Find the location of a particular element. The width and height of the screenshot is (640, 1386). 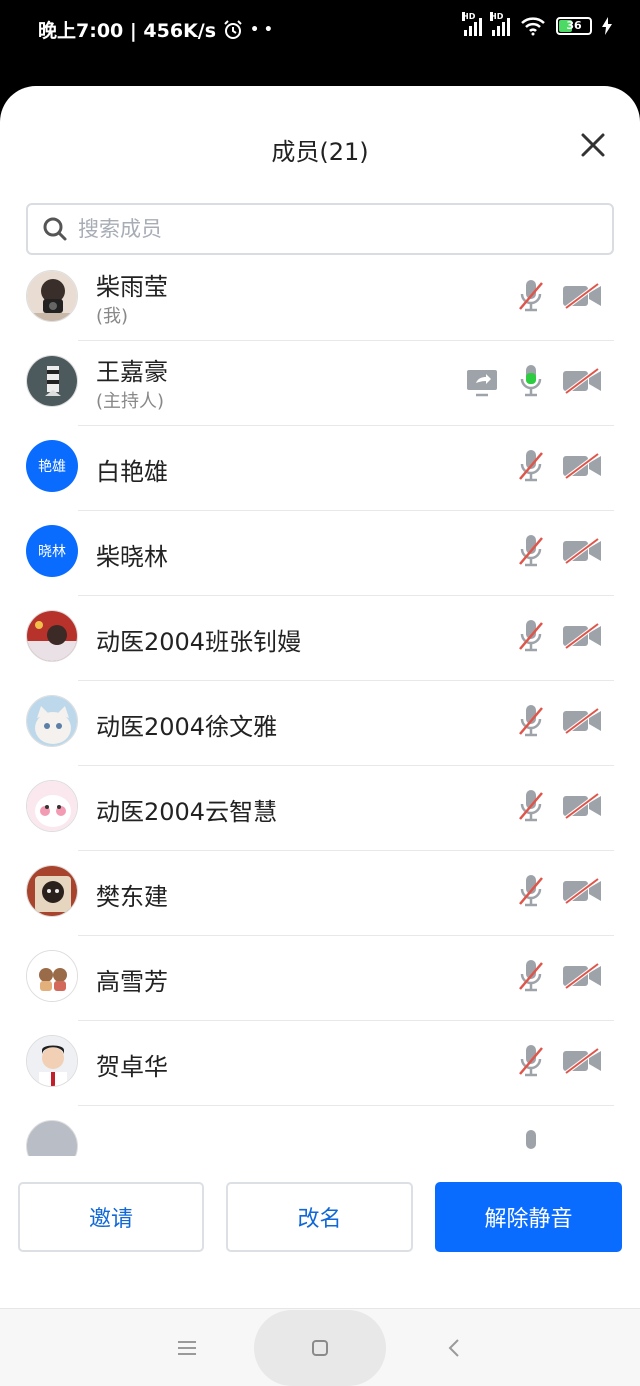

member-name: 贺卓华 is located at coordinates (132, 1067).